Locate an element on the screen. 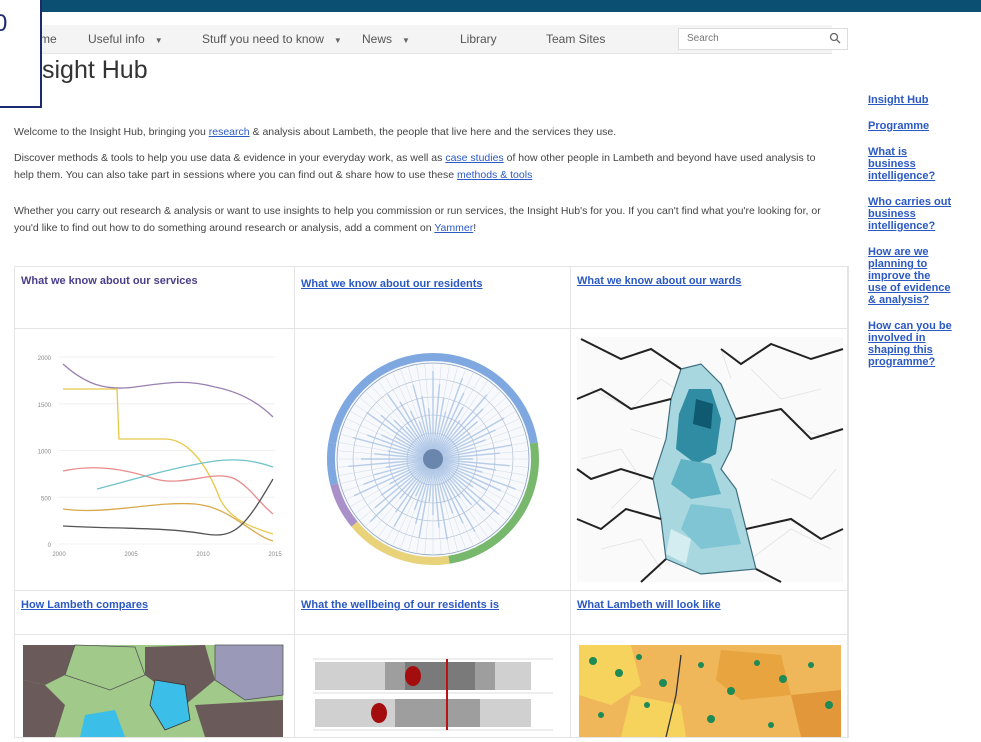 This screenshot has width=981, height=742. search-icon is located at coordinates (835, 38).